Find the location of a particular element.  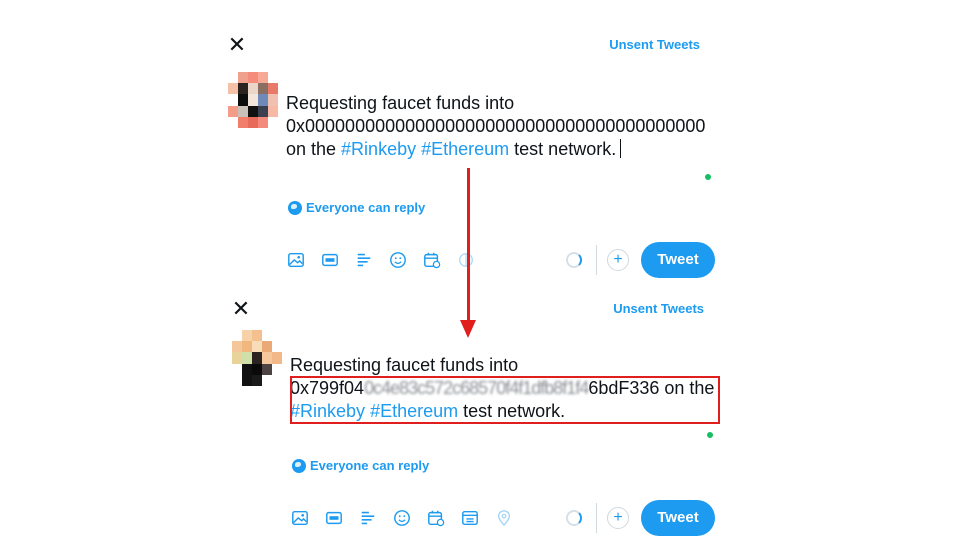

list-icon is located at coordinates (470, 518).